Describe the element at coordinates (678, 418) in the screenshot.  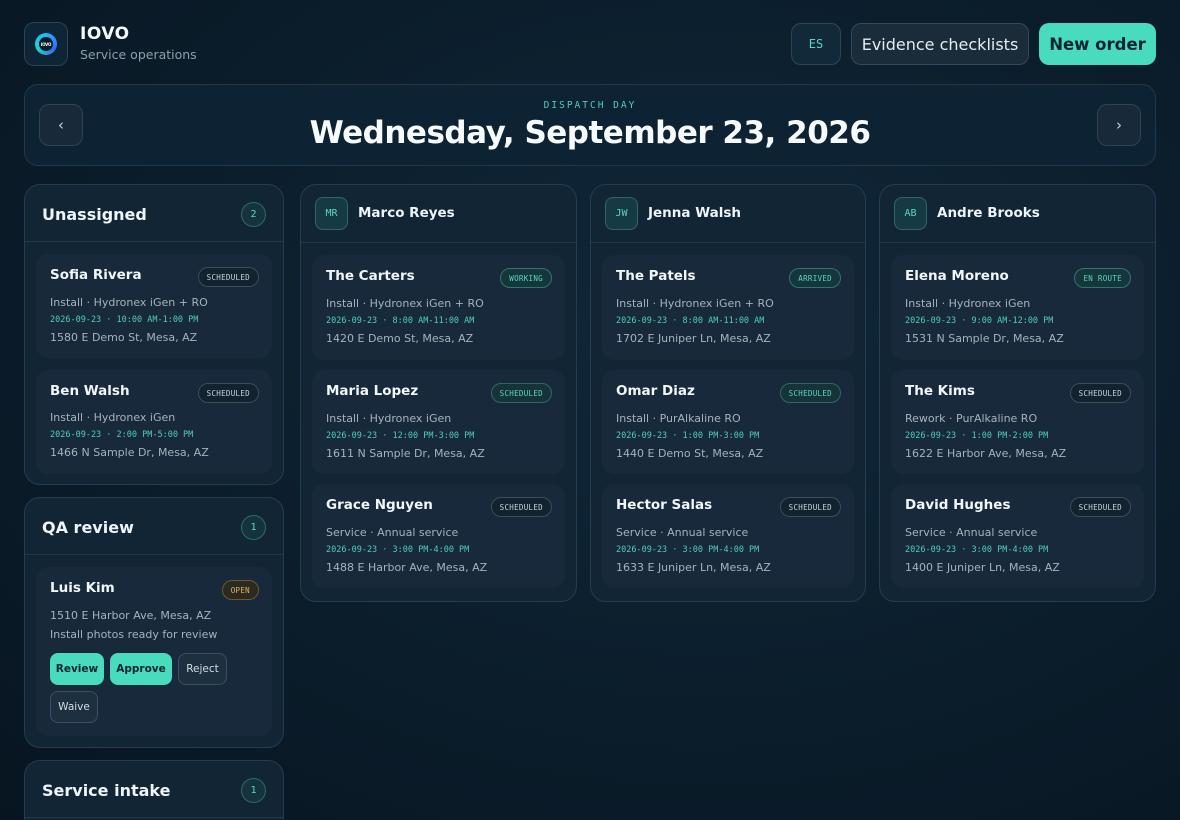
I see `service-type: Install · PurAlkaline RO` at that location.